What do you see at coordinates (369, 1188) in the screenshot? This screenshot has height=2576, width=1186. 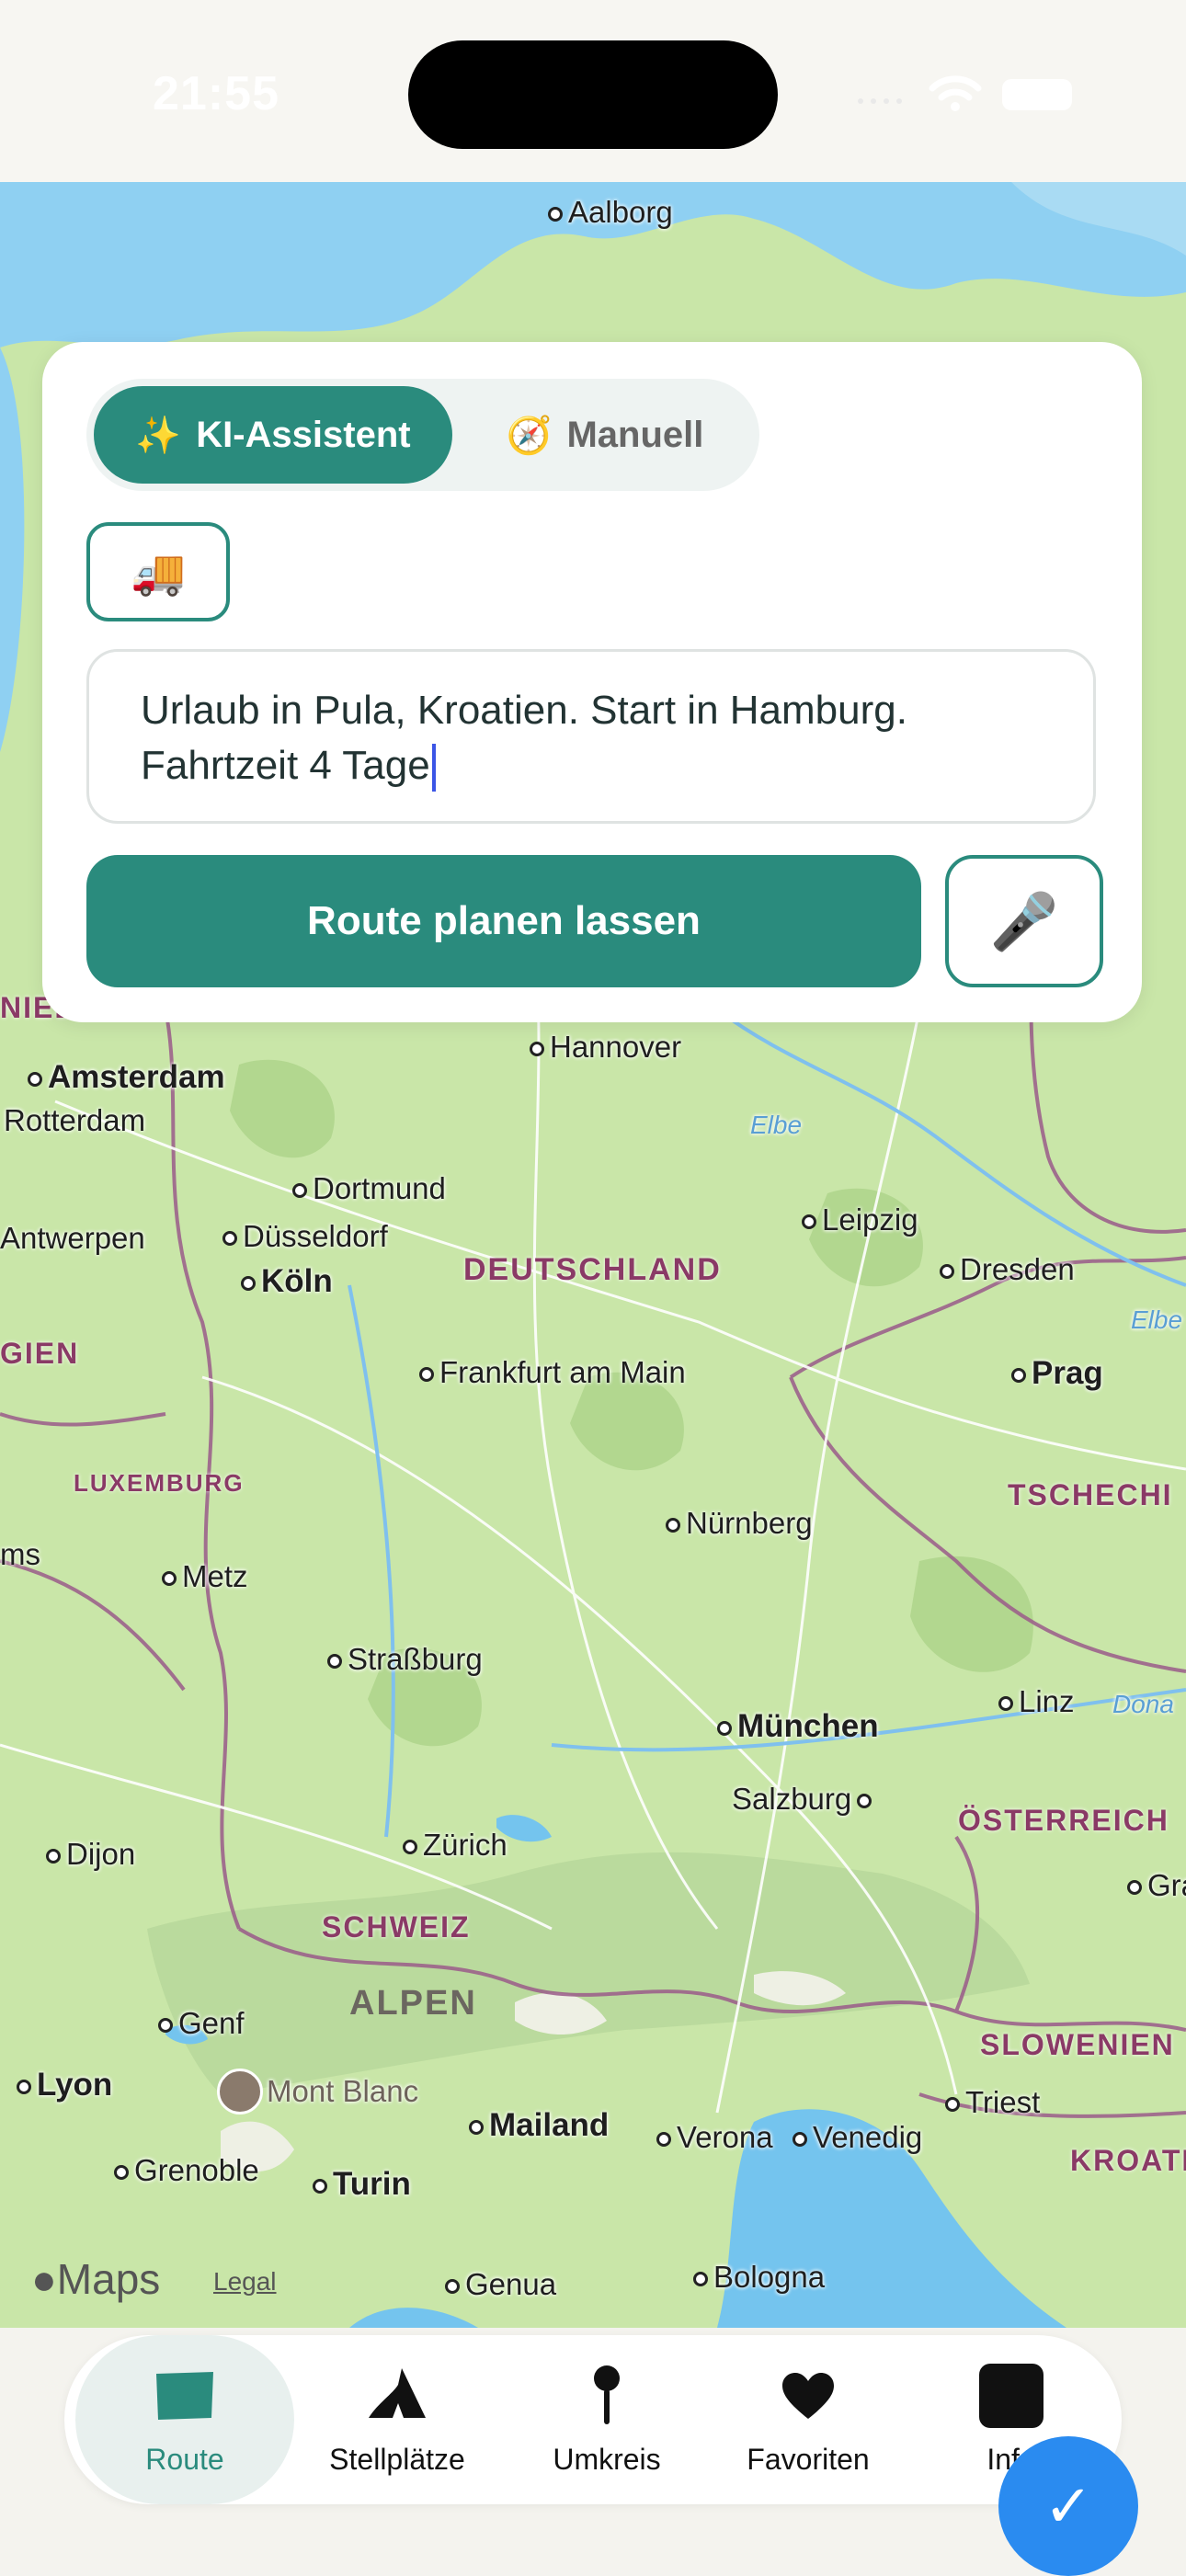 I see `city-label: Dortmund` at bounding box center [369, 1188].